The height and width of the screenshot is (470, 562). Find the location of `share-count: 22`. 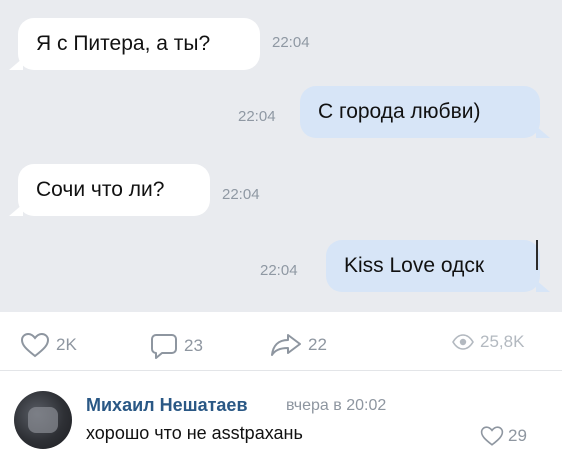

share-count: 22 is located at coordinates (317, 344).